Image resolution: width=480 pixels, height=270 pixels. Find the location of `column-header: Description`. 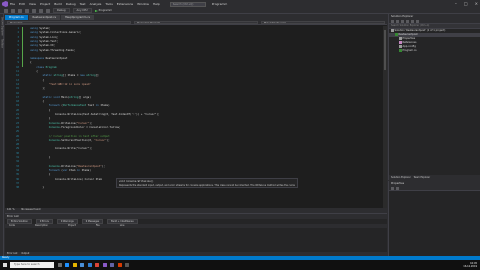

column-header: Description is located at coordinates (41, 226).